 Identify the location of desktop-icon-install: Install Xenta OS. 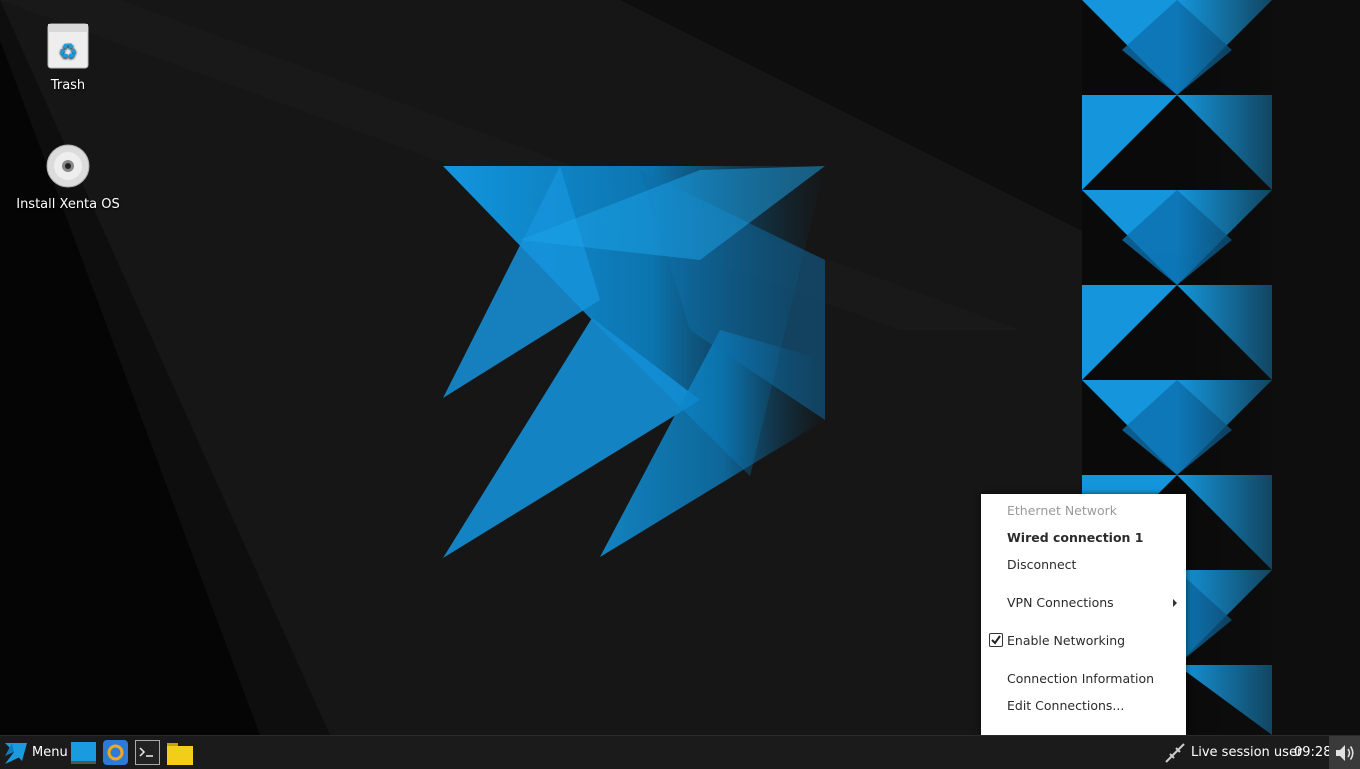
(68, 177).